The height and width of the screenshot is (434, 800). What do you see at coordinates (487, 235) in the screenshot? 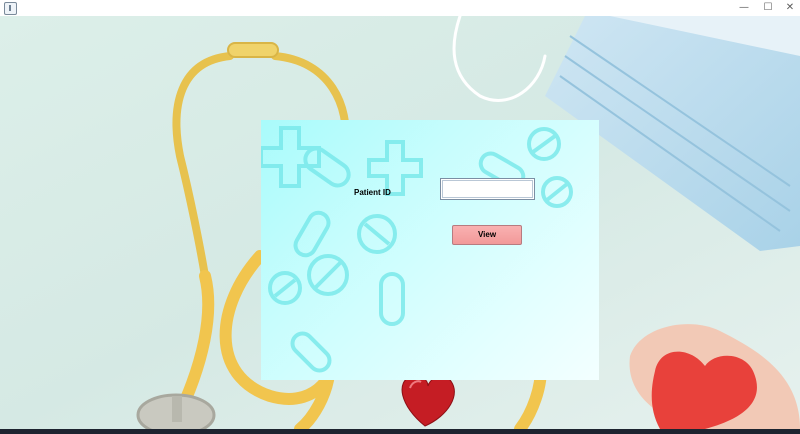
I see `view-button: View` at bounding box center [487, 235].